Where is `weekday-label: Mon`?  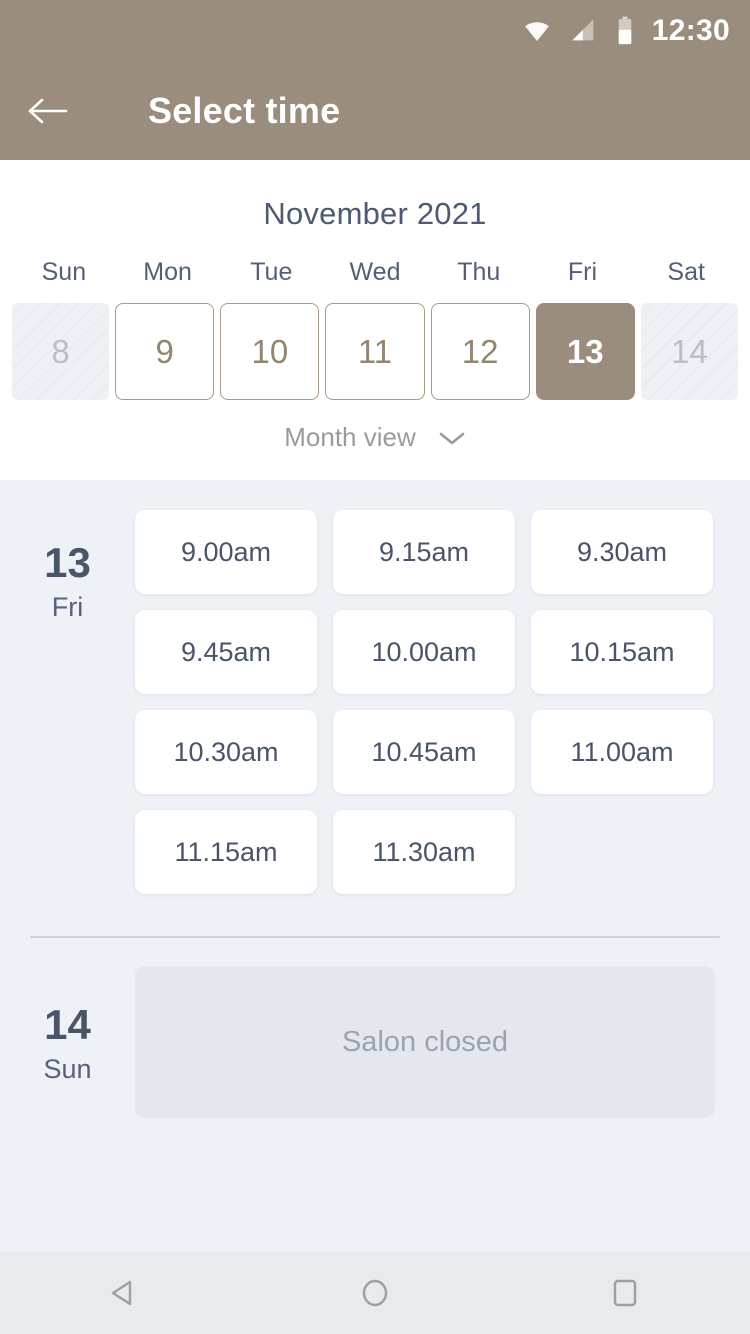 weekday-label: Mon is located at coordinates (167, 272).